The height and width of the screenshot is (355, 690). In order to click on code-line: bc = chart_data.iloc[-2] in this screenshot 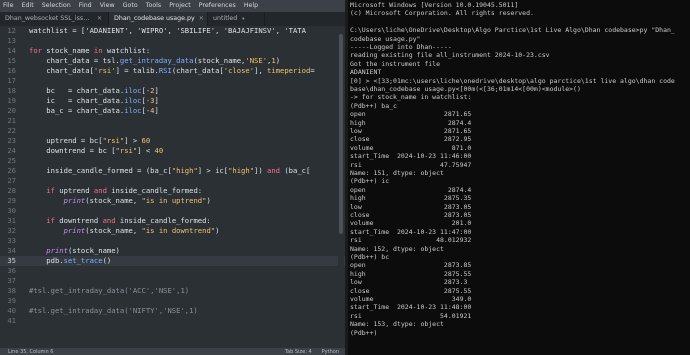, I will do `click(94, 90)`.